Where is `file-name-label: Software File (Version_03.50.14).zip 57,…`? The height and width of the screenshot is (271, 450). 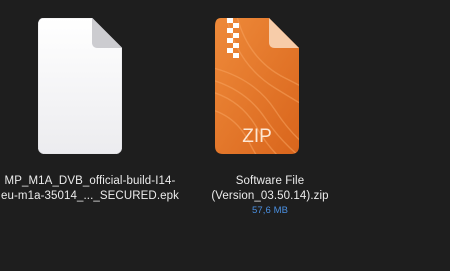 file-name-label: Software File (Version_03.50.14).zip 57,… is located at coordinates (270, 195).